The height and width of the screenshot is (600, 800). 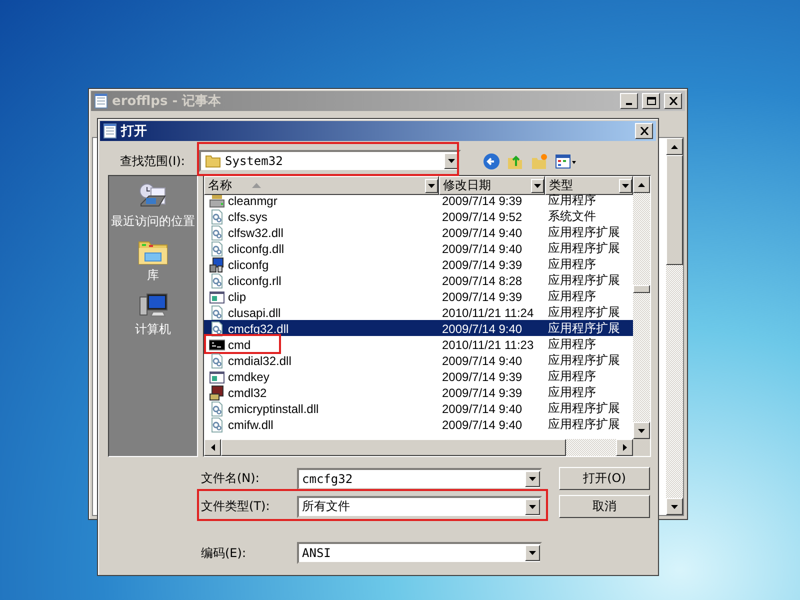 I want to click on installer-icon, so click(x=217, y=392).